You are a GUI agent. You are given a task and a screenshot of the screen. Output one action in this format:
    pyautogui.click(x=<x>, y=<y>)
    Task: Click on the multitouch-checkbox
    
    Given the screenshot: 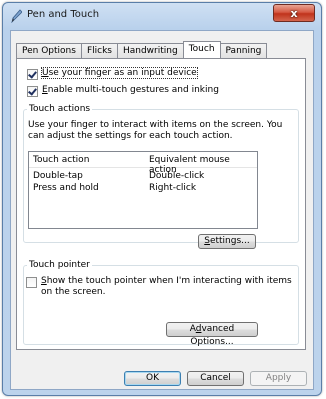 What is the action you would take?
    pyautogui.click(x=32, y=91)
    